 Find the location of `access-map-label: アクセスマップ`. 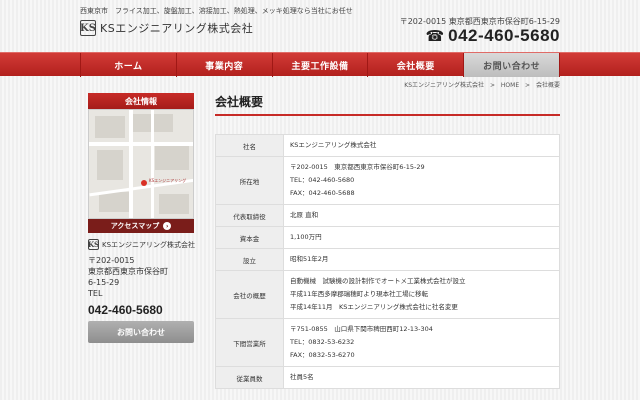

access-map-label: アクセスマップ is located at coordinates (135, 226).